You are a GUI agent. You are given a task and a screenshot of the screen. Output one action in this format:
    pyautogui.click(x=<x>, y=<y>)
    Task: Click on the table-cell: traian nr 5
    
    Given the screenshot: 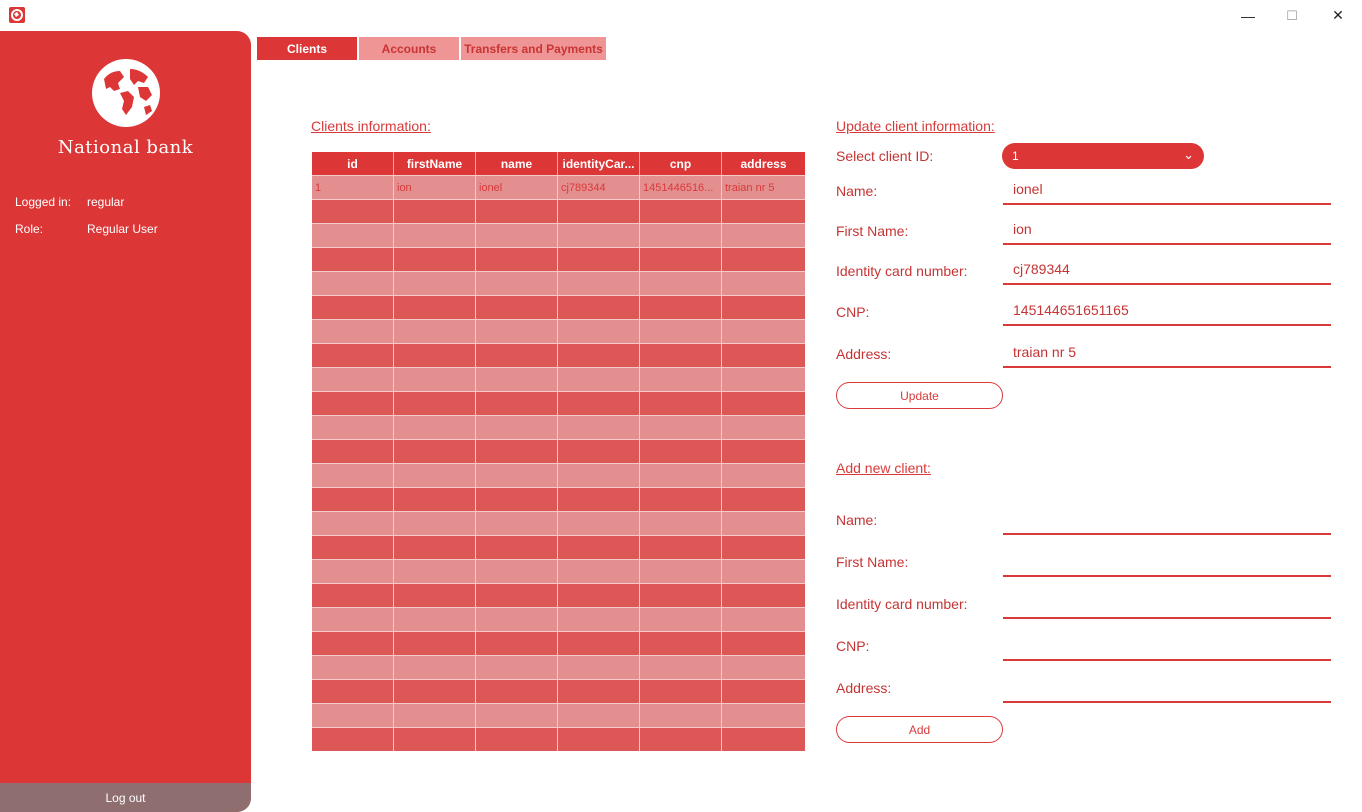 What is the action you would take?
    pyautogui.click(x=763, y=187)
    